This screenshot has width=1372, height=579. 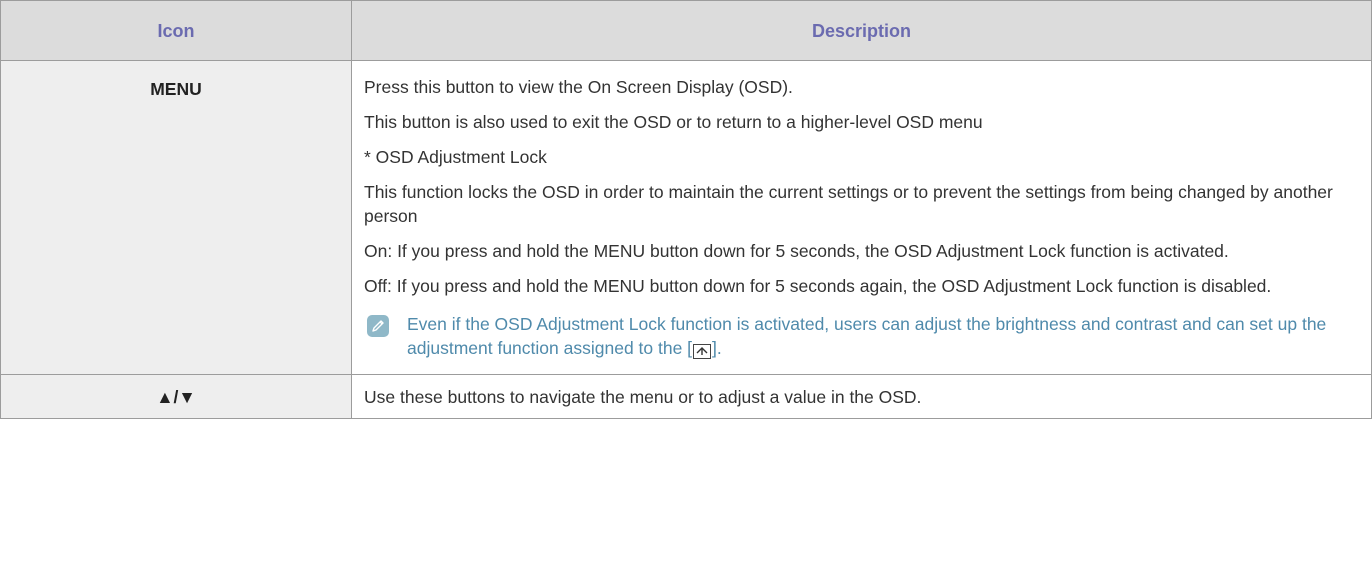 I want to click on header-description: Description, so click(x=861, y=30).